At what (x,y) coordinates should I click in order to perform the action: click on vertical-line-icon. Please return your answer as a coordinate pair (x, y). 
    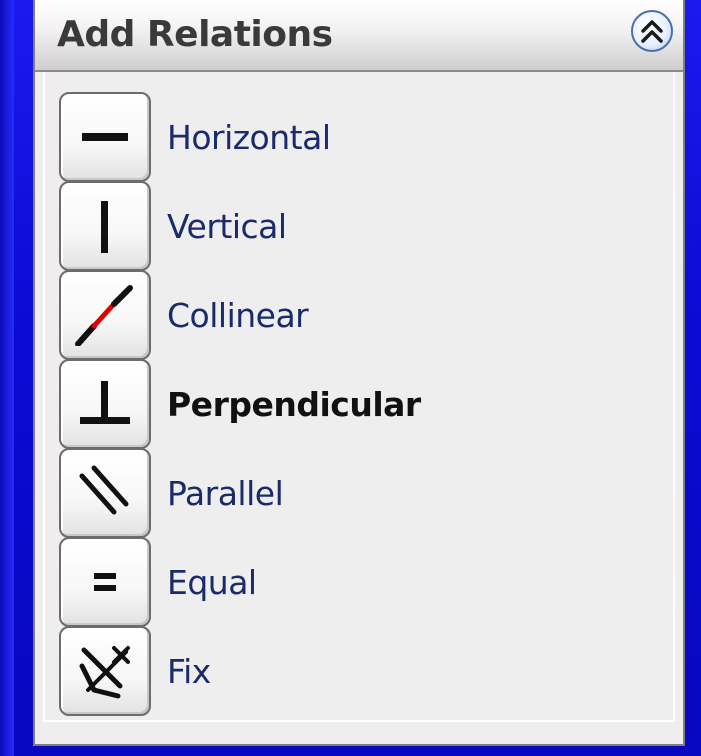
    Looking at the image, I should click on (104, 227).